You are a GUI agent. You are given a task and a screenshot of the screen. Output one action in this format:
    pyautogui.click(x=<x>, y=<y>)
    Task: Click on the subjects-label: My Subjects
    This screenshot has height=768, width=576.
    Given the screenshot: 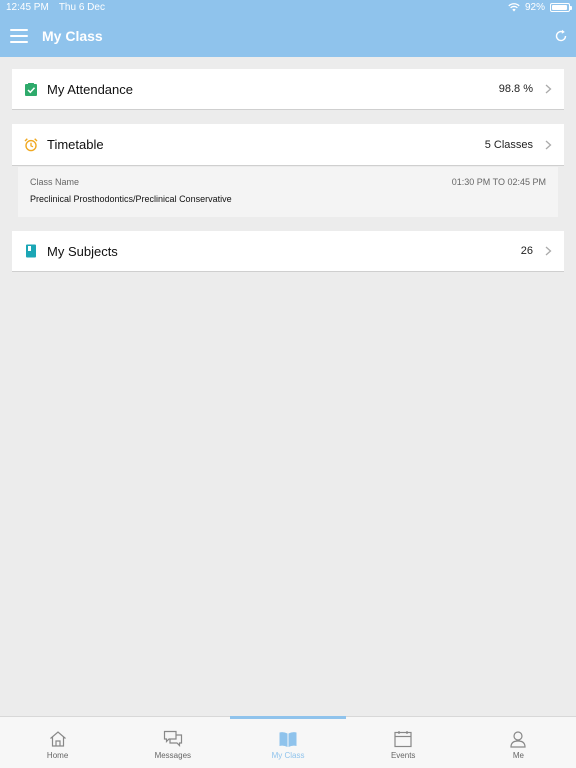 What is the action you would take?
    pyautogui.click(x=82, y=251)
    